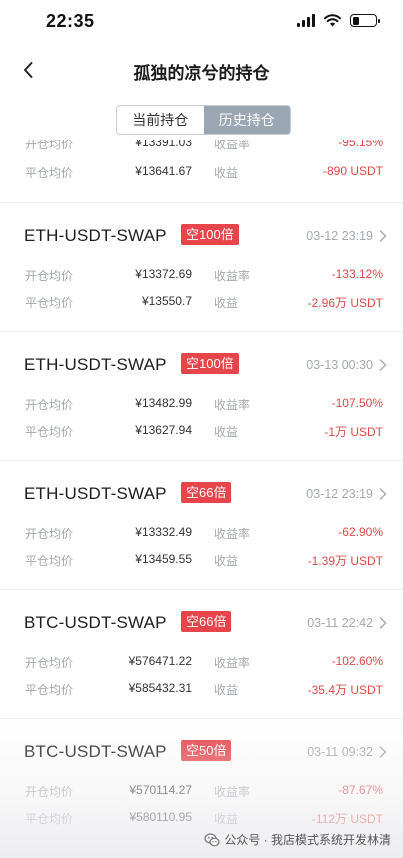 The width and height of the screenshot is (403, 858). What do you see at coordinates (307, 840) in the screenshot?
I see `watermark-text: 公众号 · 我店模式系统开发林清` at bounding box center [307, 840].